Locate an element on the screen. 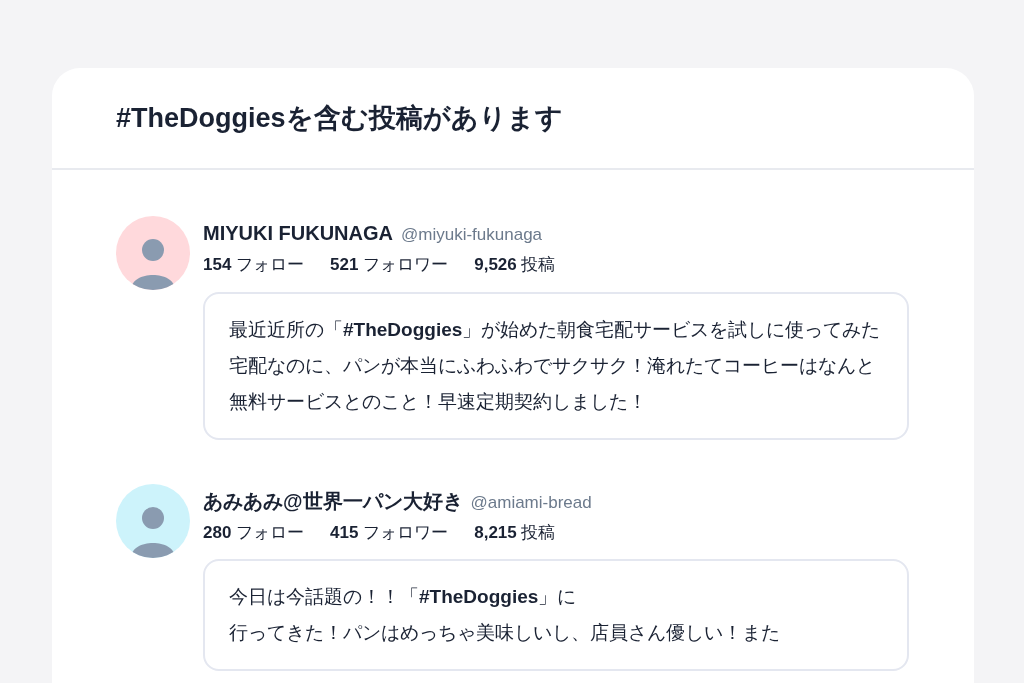  user-stat: 9,526 投稿 is located at coordinates (515, 265).